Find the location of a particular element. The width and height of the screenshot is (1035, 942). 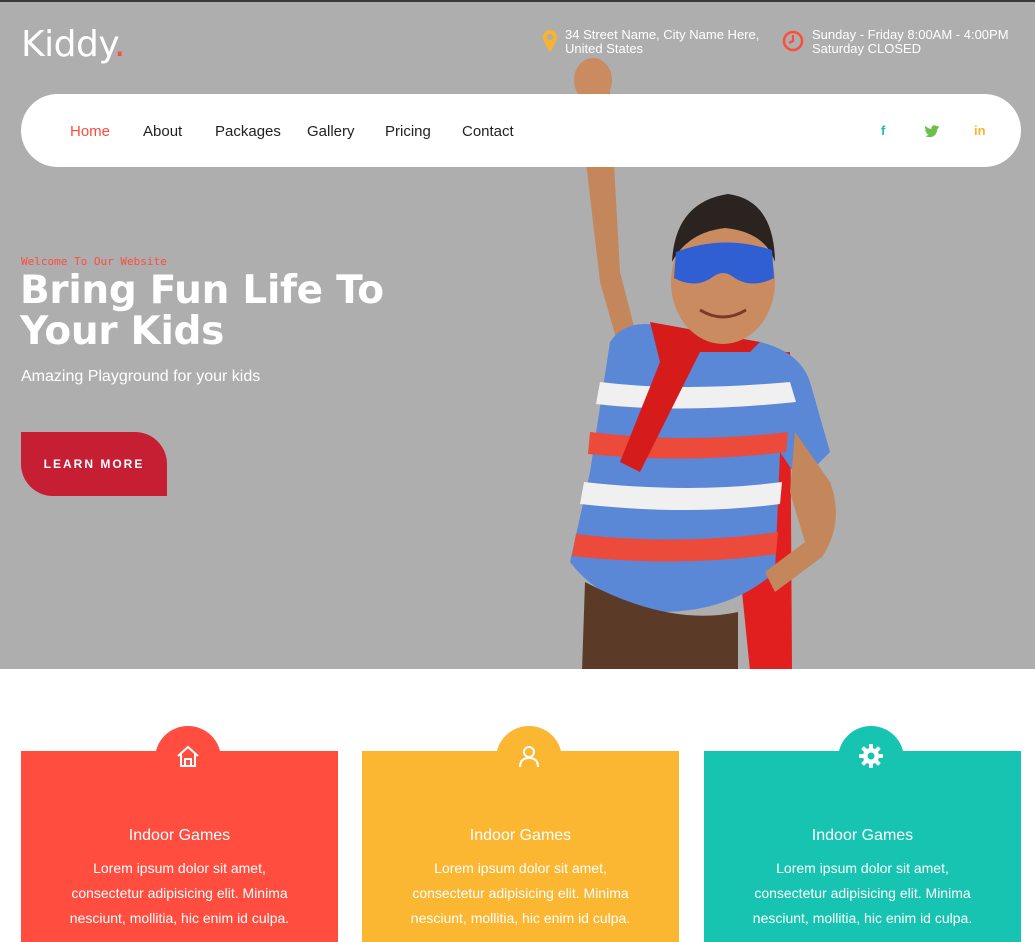

hero-subtitle: Amazing Playground for your kids is located at coordinates (141, 376).